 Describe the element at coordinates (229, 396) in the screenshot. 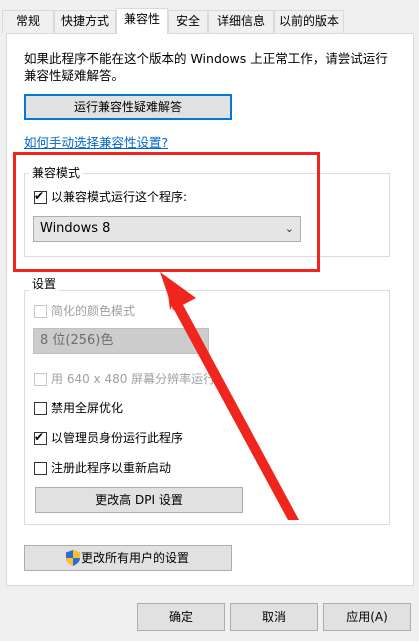

I see `annotation-arrow-icon` at that location.